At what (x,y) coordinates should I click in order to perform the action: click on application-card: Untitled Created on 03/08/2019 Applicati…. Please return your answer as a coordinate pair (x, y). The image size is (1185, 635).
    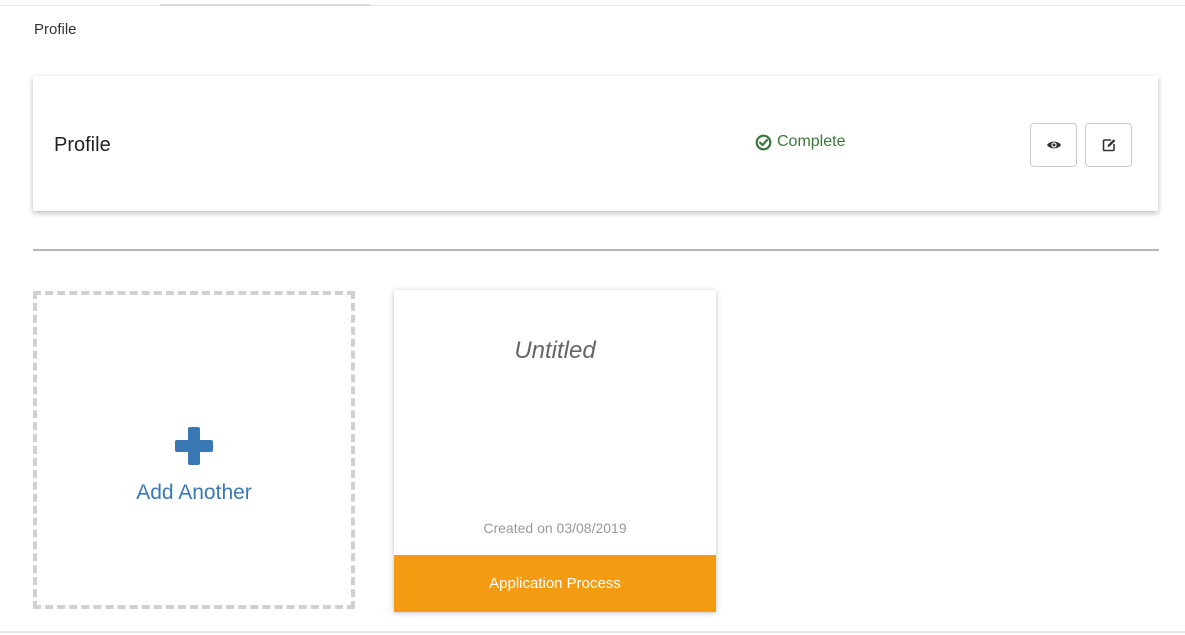
    Looking at the image, I should click on (555, 451).